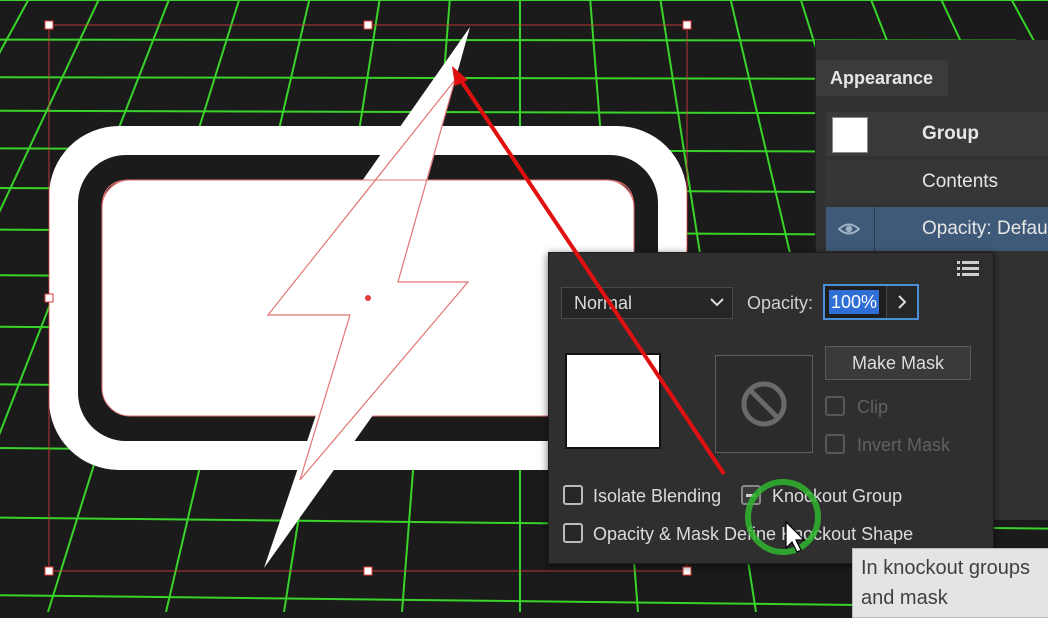 This screenshot has width=1048, height=618. I want to click on handle-top-mid, so click(368, 25).